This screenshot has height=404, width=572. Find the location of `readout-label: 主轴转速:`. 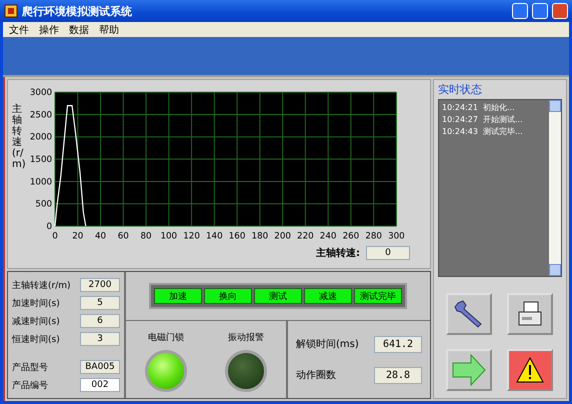

readout-label: 主轴转速: is located at coordinates (338, 253).